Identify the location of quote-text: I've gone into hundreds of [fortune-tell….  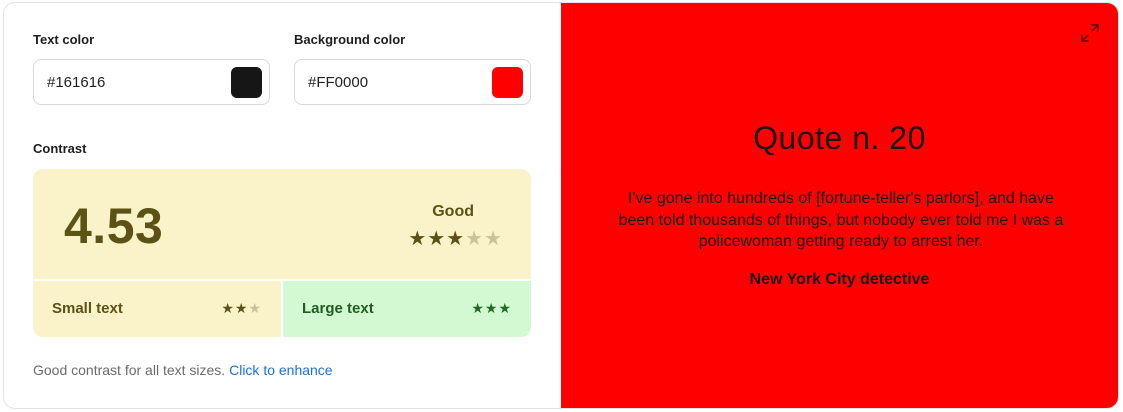
(841, 220).